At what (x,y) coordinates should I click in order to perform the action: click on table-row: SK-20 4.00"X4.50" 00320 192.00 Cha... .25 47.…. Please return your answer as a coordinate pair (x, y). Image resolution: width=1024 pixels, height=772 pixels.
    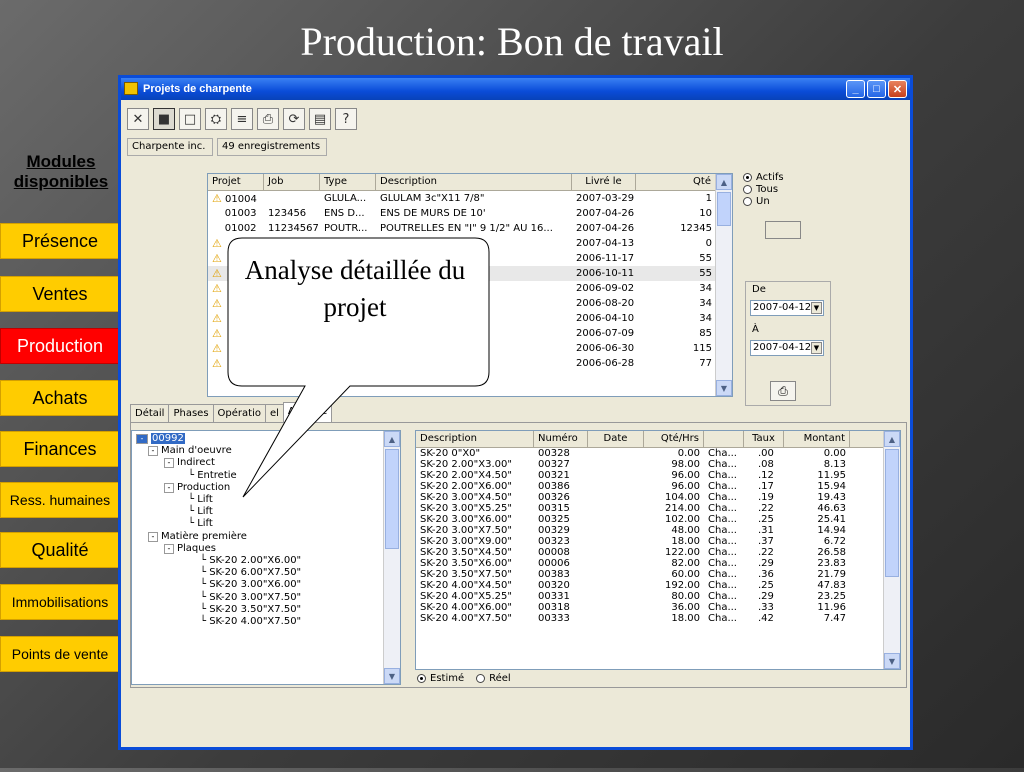
    Looking at the image, I should click on (658, 585).